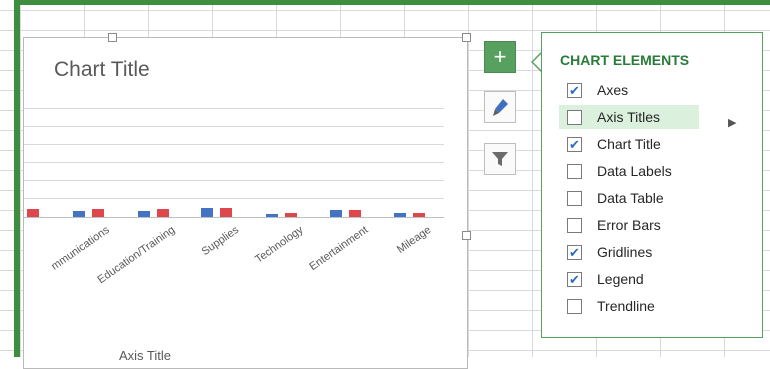 This screenshot has width=770, height=369. I want to click on window-border-top, so click(392, 2).